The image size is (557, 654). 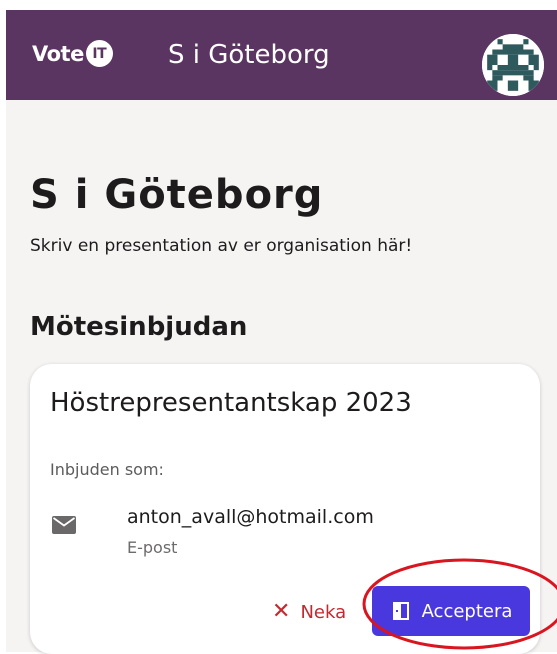 I want to click on appbar-title: S i Göteborg, so click(x=249, y=55).